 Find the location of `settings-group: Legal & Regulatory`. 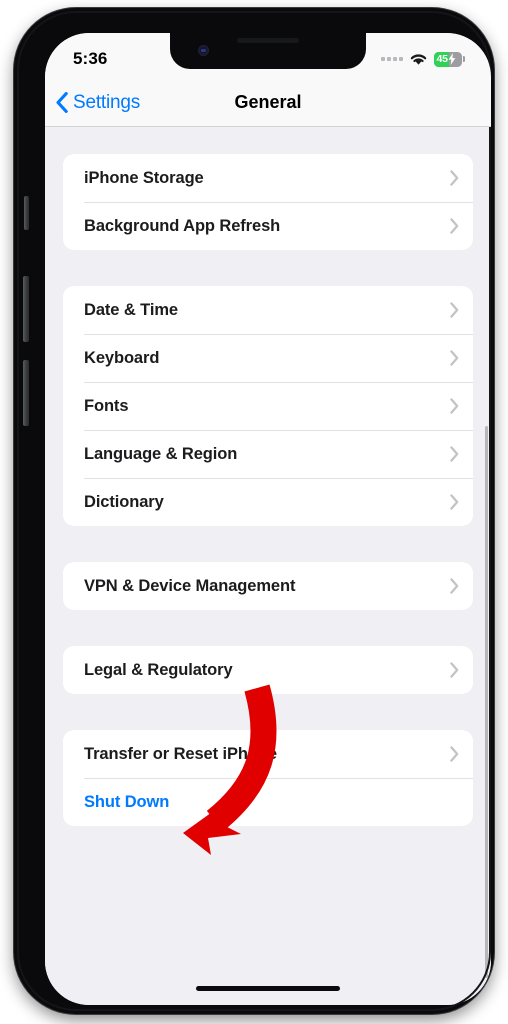

settings-group: Legal & Regulatory is located at coordinates (268, 670).